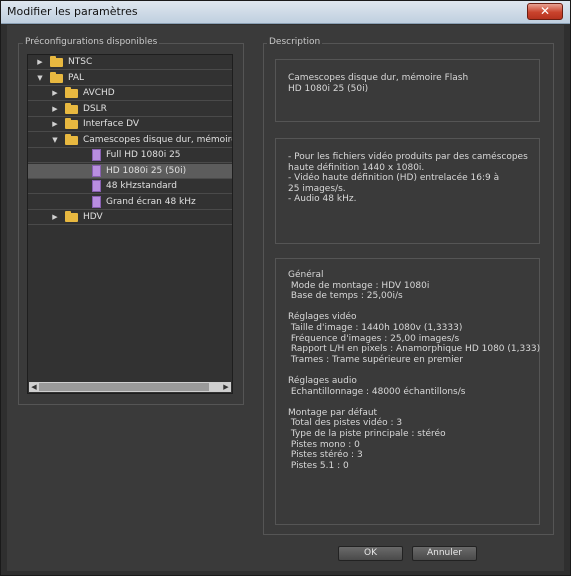 Image resolution: width=571 pixels, height=576 pixels. I want to click on tree-row: ▶ NTSC, so click(130, 62).